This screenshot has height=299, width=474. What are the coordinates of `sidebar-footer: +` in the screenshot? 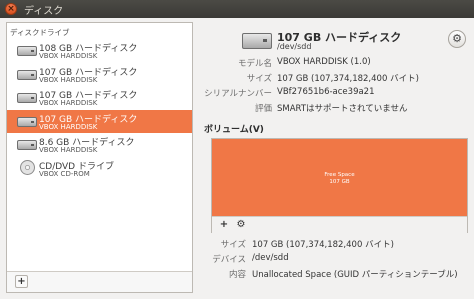 It's located at (99, 281).